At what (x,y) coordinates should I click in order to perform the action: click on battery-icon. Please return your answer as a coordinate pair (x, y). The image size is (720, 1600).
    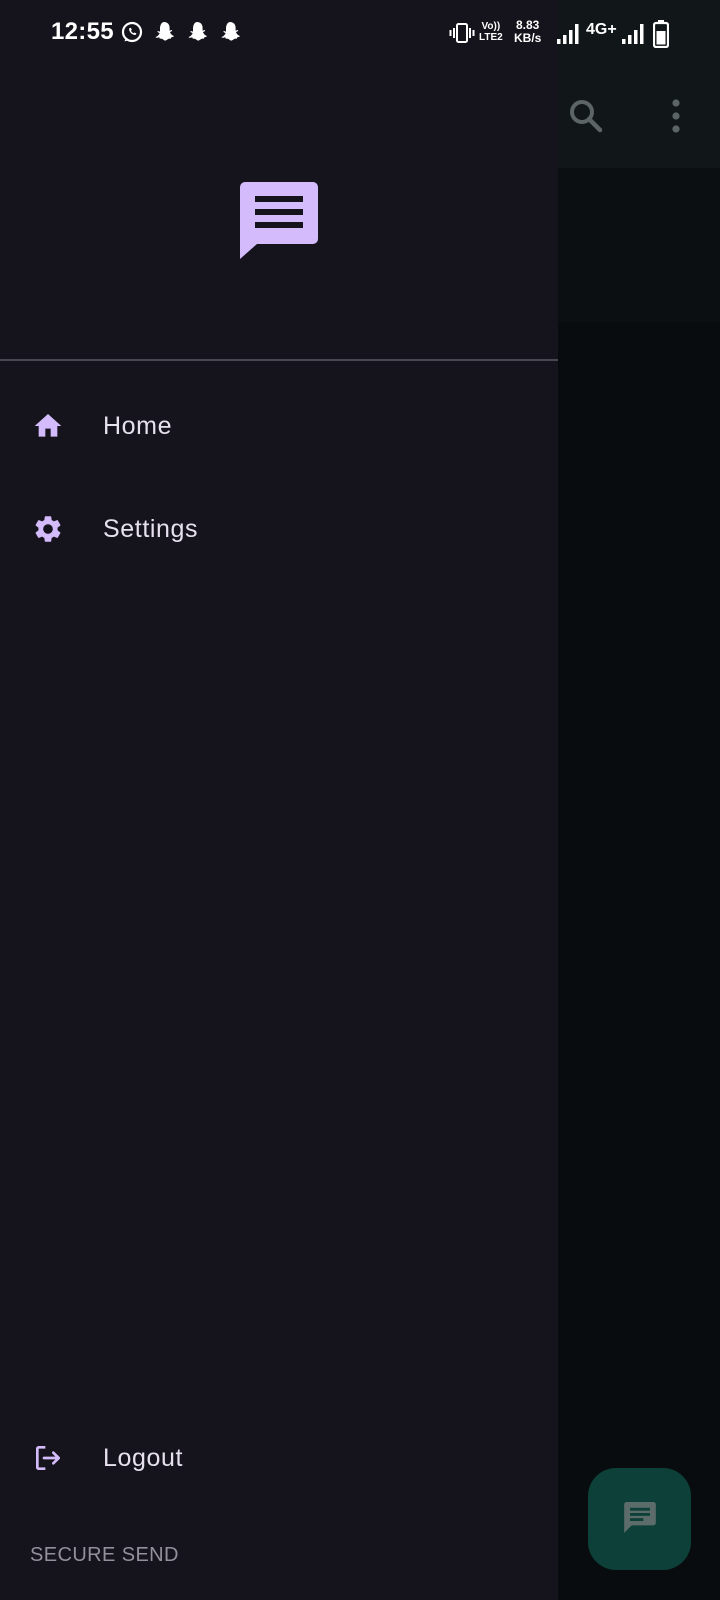
    Looking at the image, I should click on (661, 36).